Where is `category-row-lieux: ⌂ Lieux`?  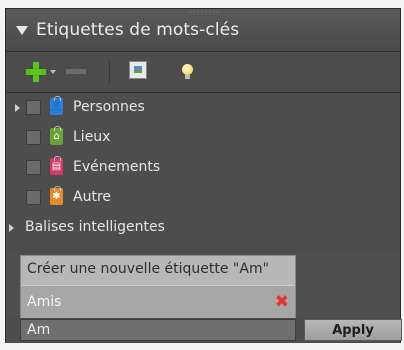
category-row-lieux: ⌂ Lieux is located at coordinates (203, 138).